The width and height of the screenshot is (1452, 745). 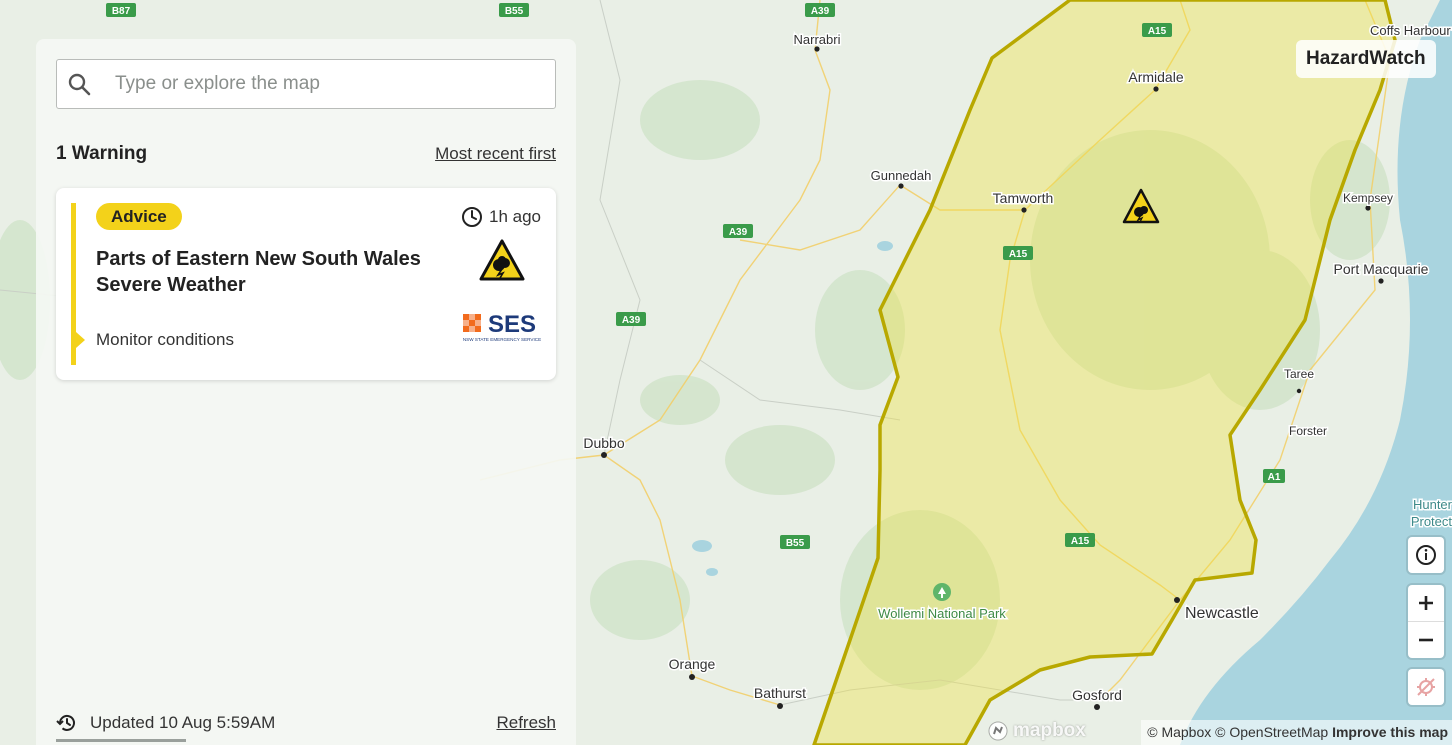 I want to click on mapbox-logo: mapbox, so click(x=1036, y=731).